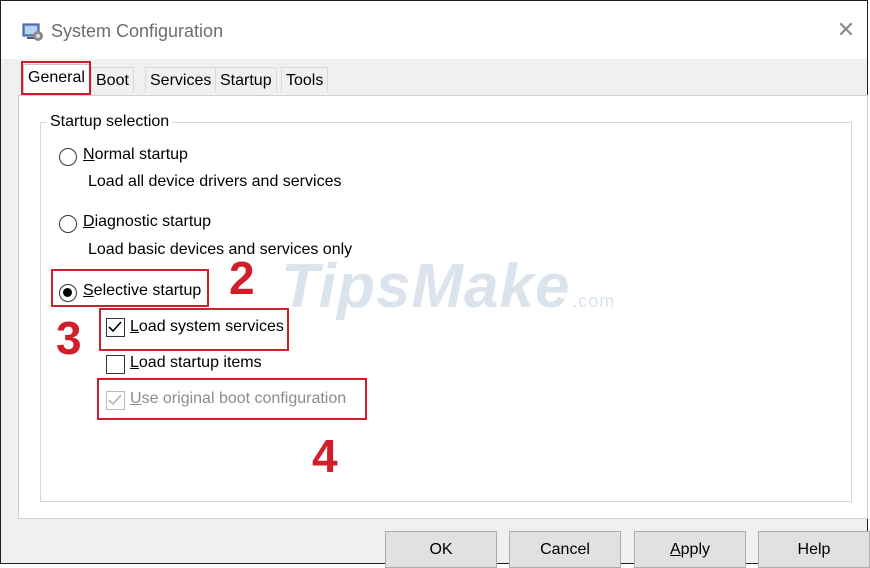  I want to click on tab-services: Services, so click(181, 80).